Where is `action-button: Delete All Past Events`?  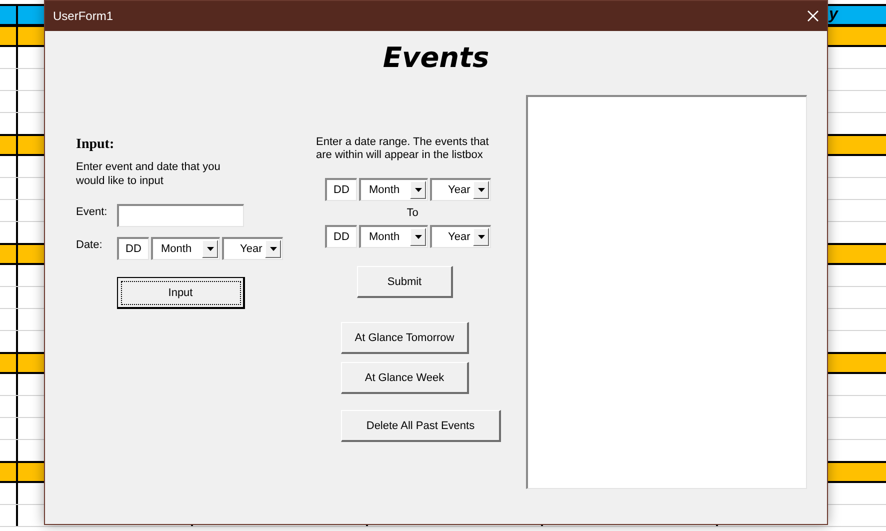
action-button: Delete All Past Events is located at coordinates (421, 426).